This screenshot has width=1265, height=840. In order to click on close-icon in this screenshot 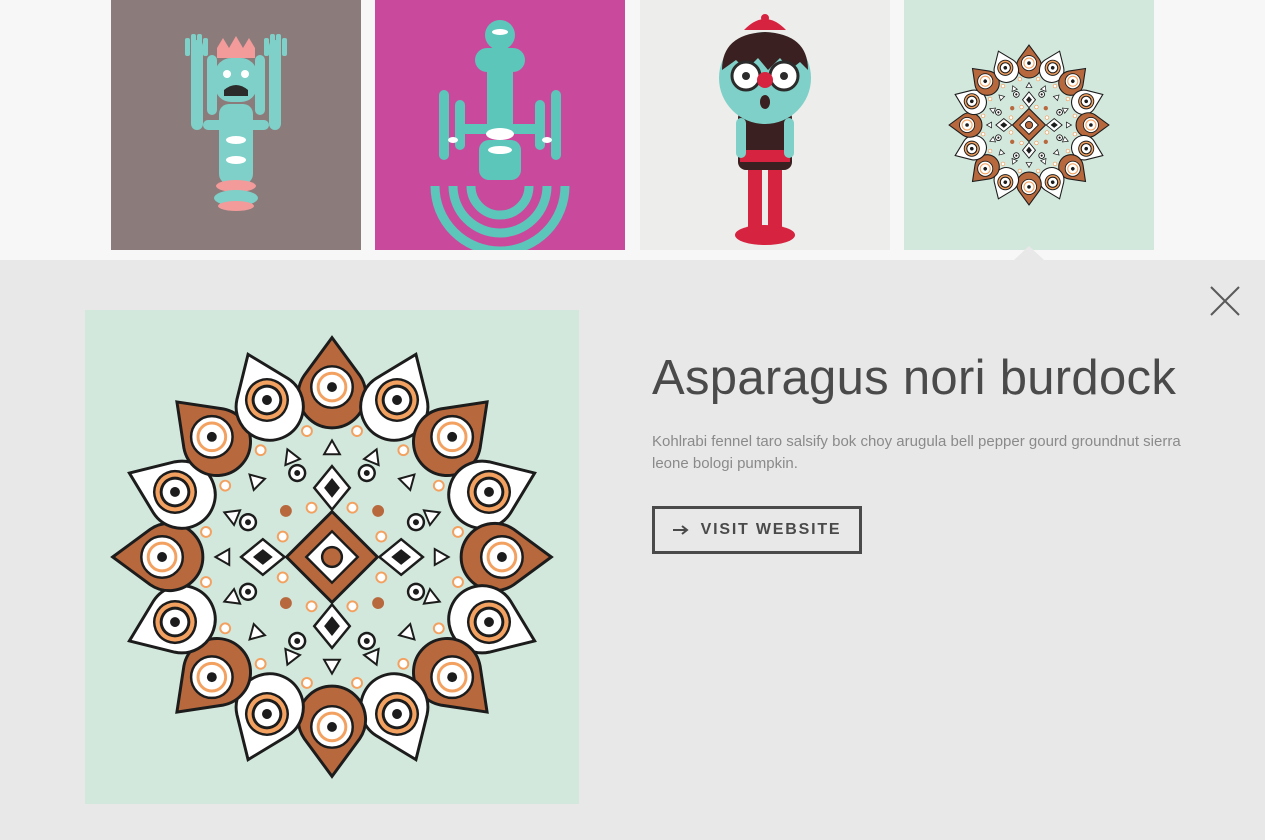, I will do `click(1225, 301)`.